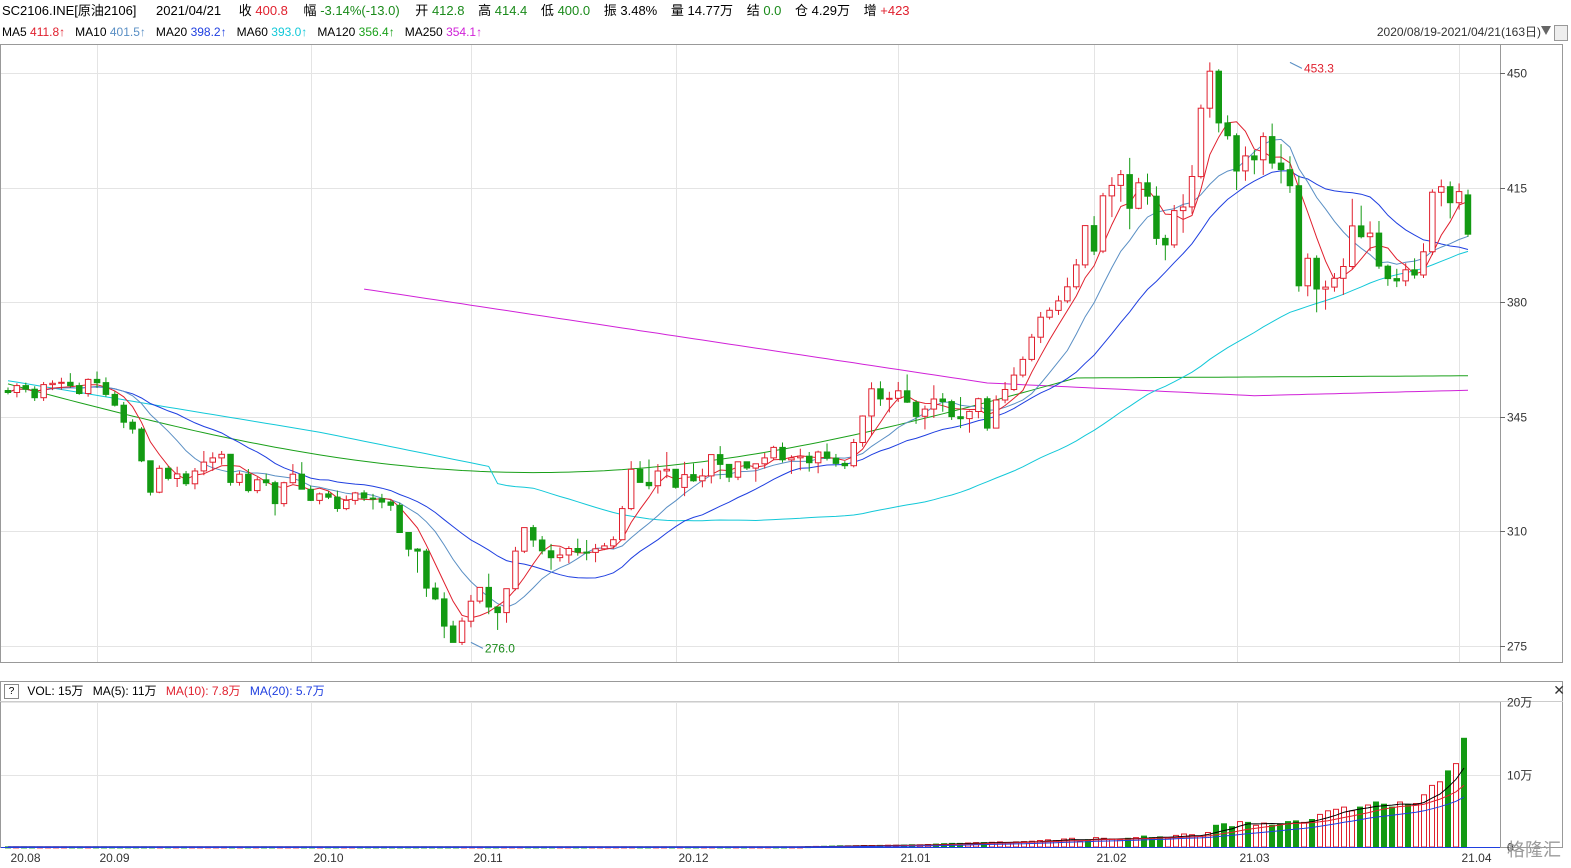 The image size is (1571, 868). What do you see at coordinates (1519, 703) in the screenshot?
I see `volume-tick-label: 20万` at bounding box center [1519, 703].